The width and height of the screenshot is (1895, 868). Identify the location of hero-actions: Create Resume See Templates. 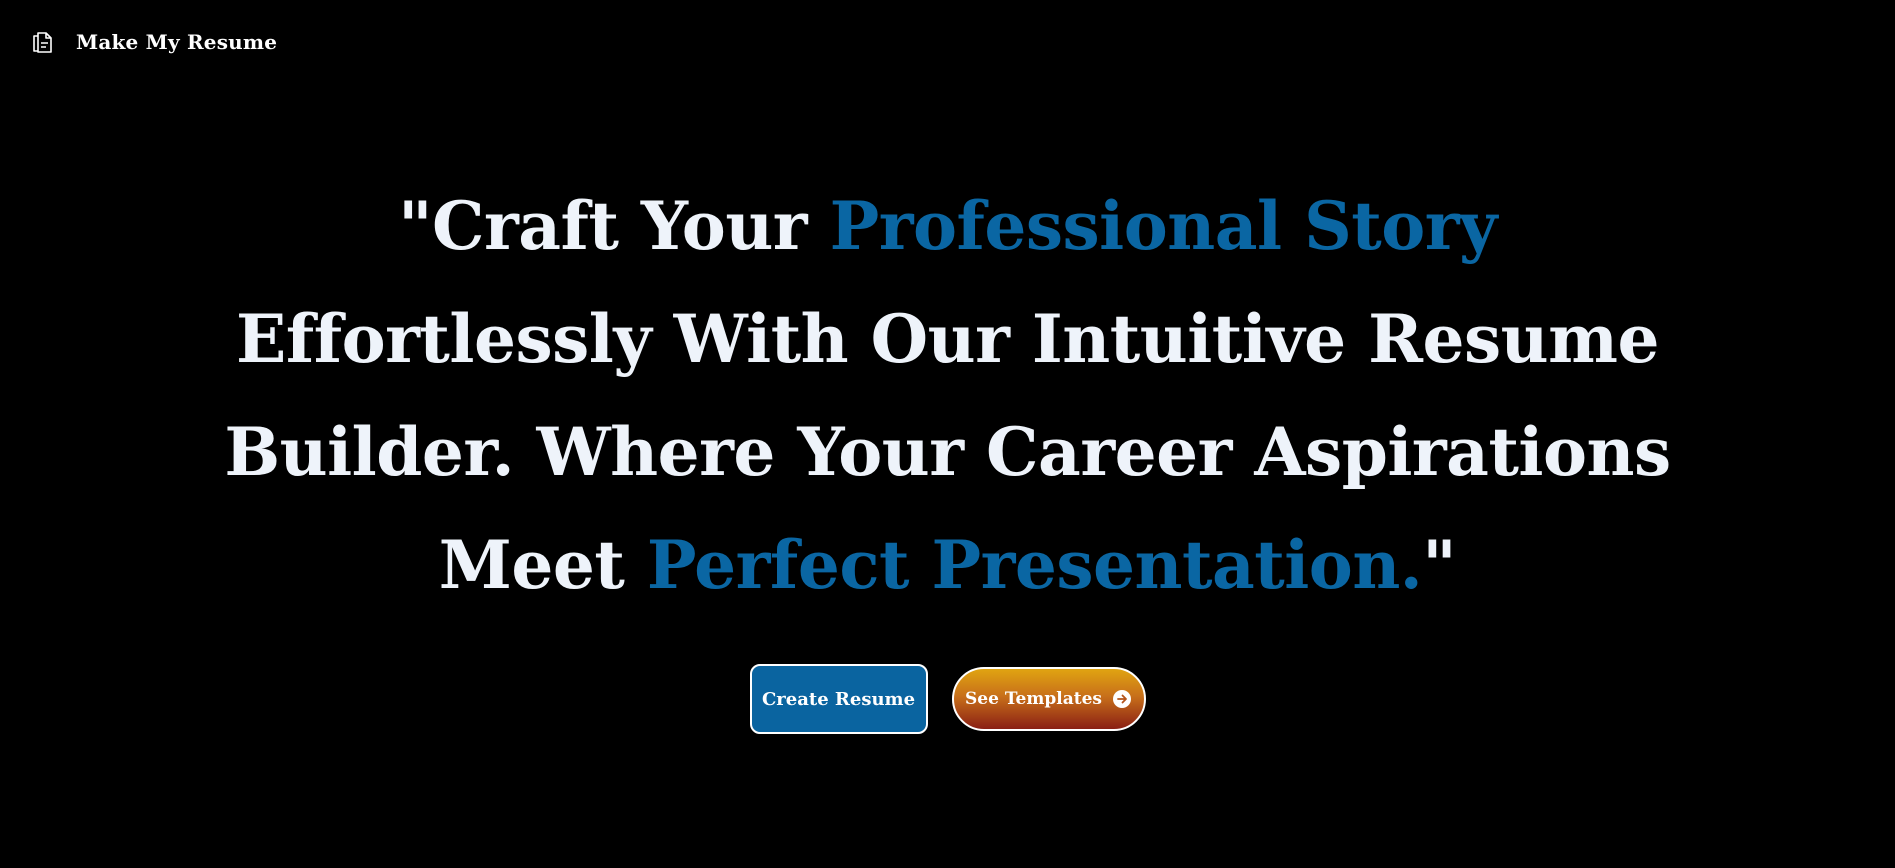
(947, 699).